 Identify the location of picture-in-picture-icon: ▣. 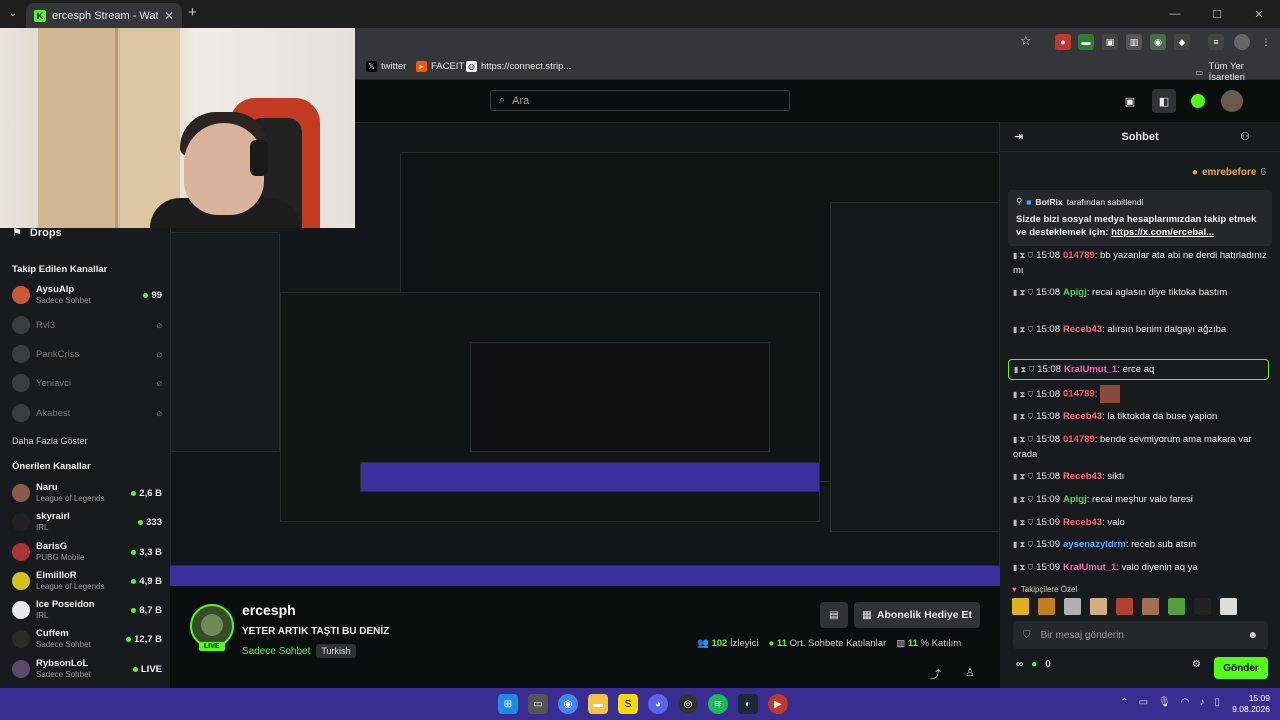
(1130, 101).